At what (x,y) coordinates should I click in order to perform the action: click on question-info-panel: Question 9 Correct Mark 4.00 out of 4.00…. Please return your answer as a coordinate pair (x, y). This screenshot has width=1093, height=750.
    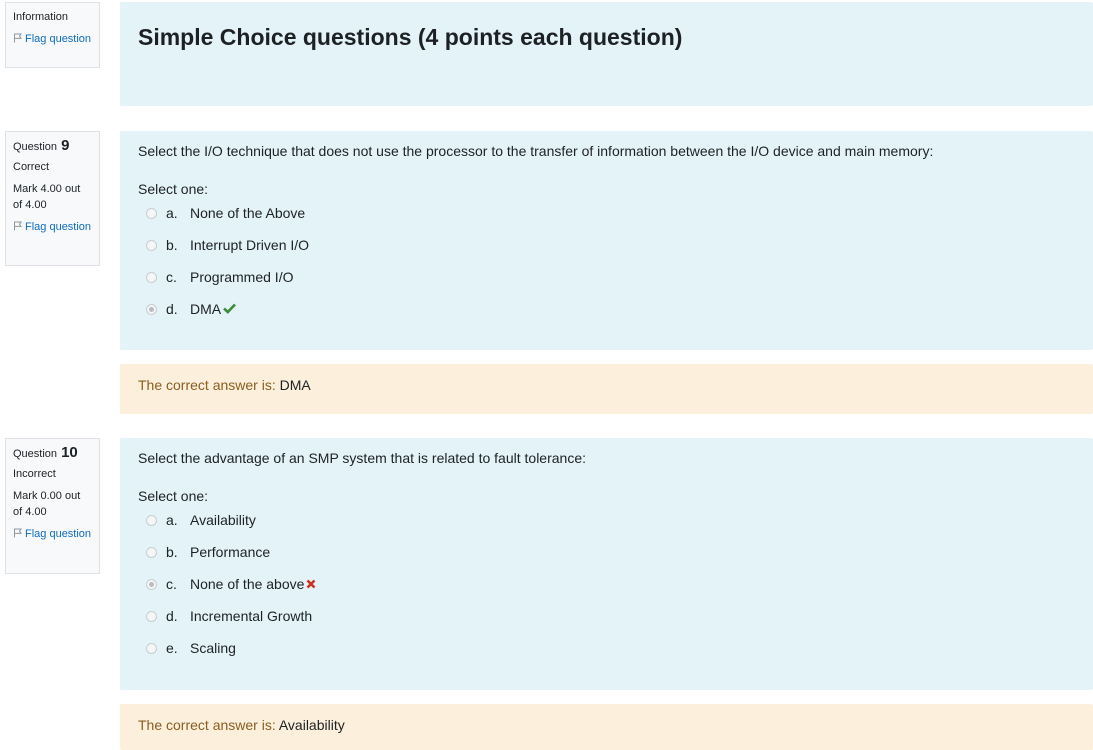
    Looking at the image, I should click on (52, 198).